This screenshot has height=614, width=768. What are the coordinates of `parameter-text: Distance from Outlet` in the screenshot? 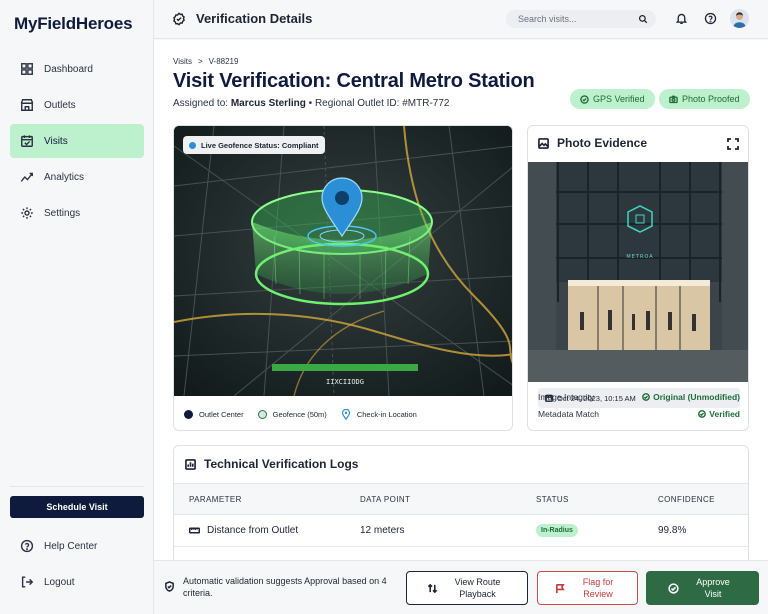 It's located at (253, 530).